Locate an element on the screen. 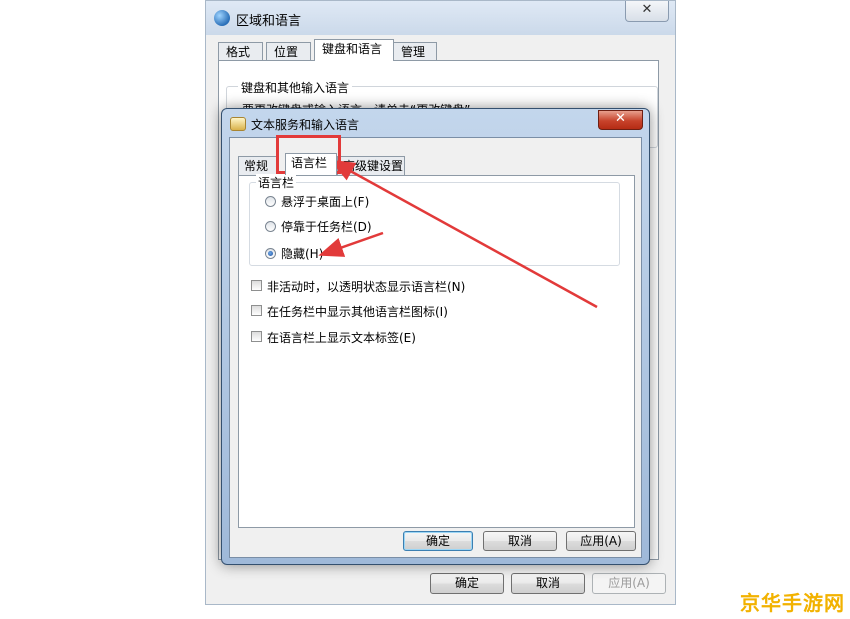 Image resolution: width=850 pixels, height=619 pixels. language-bar-group-title: 语言栏 is located at coordinates (276, 182).